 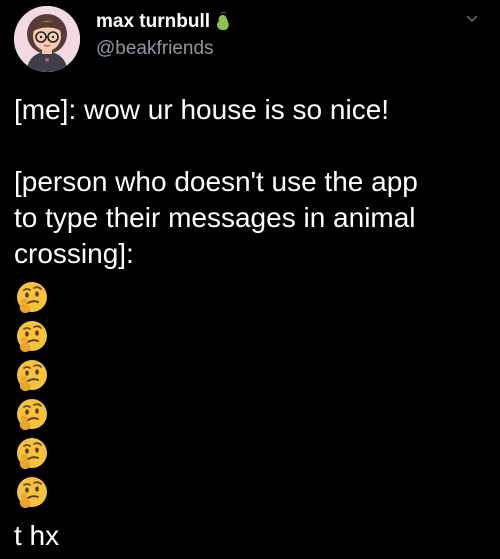 What do you see at coordinates (153, 22) in the screenshot?
I see `author-display-name: max turnbull` at bounding box center [153, 22].